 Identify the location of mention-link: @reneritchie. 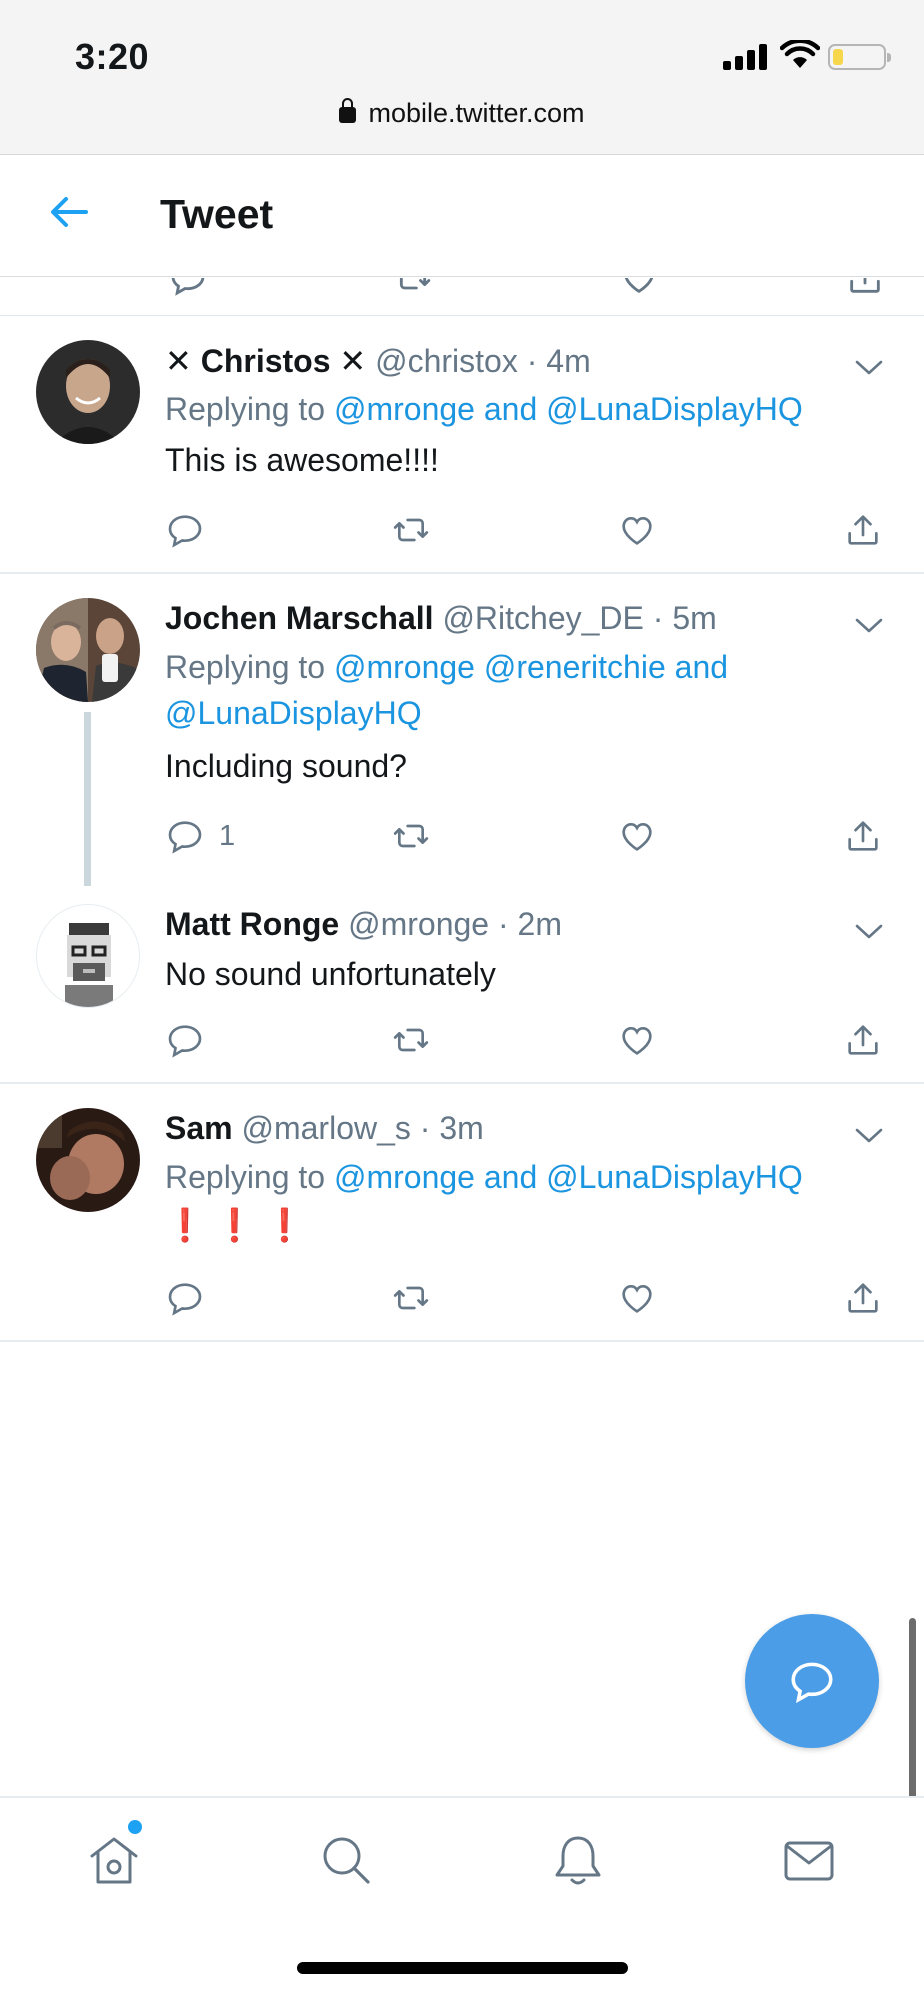
(575, 667).